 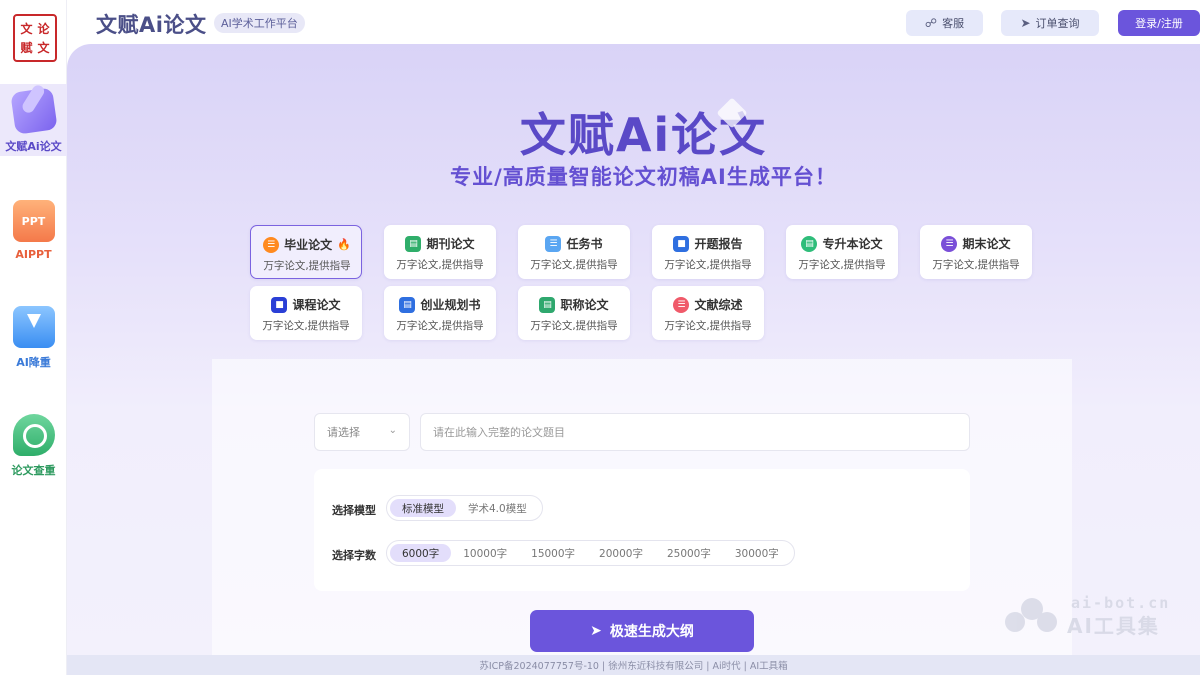 What do you see at coordinates (976, 252) in the screenshot?
I see `paper-type-card-final: ☰ 期末论文 万字论文,提供指导` at bounding box center [976, 252].